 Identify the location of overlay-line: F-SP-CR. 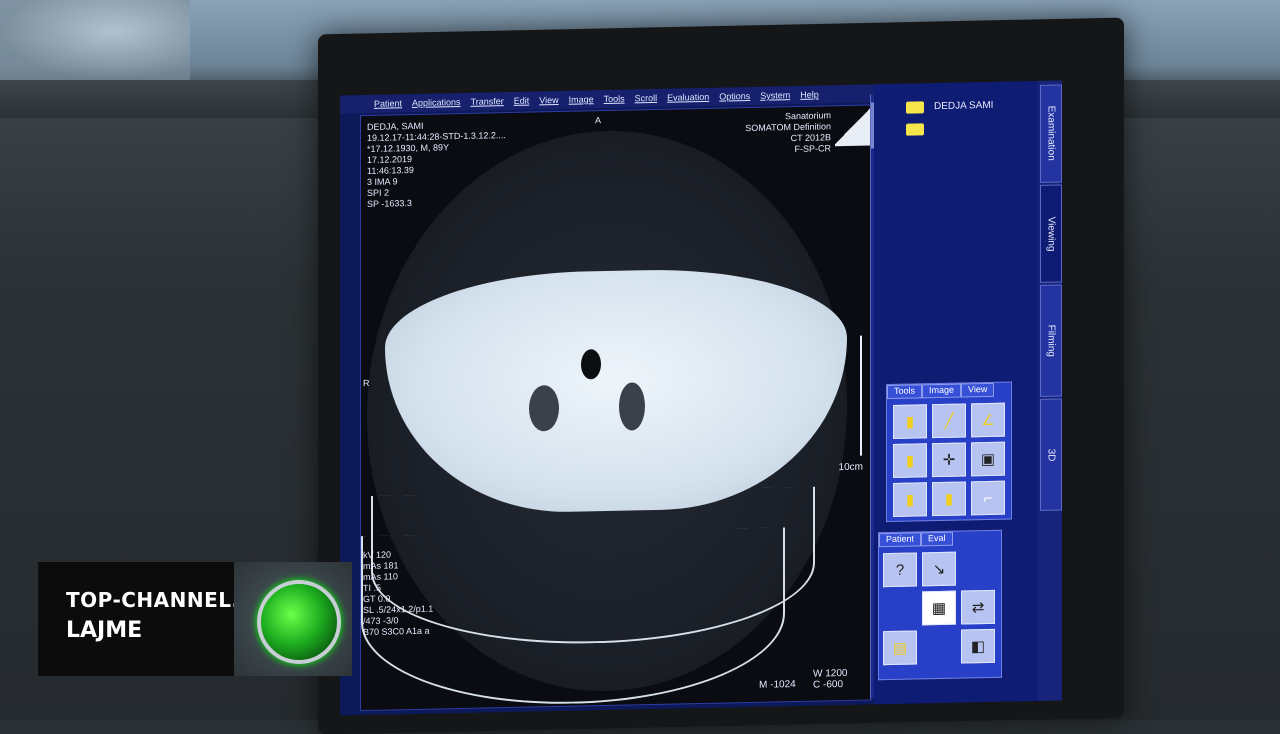
(813, 149).